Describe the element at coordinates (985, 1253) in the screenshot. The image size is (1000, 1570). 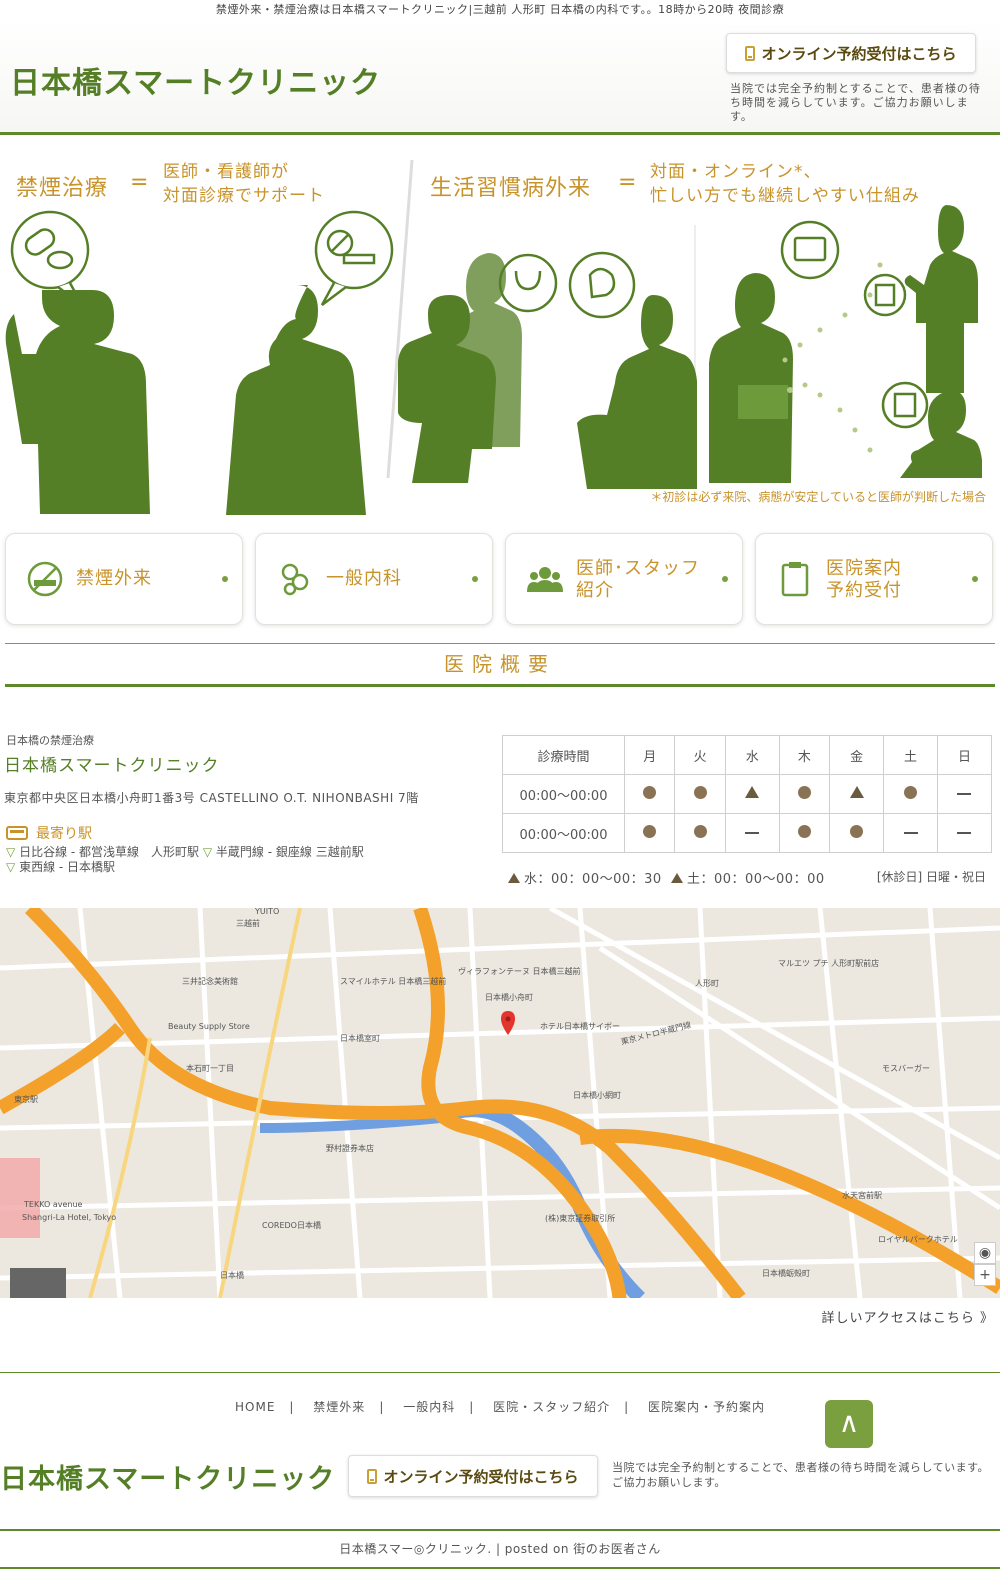
I see `map-locate-button: ◉` at that location.